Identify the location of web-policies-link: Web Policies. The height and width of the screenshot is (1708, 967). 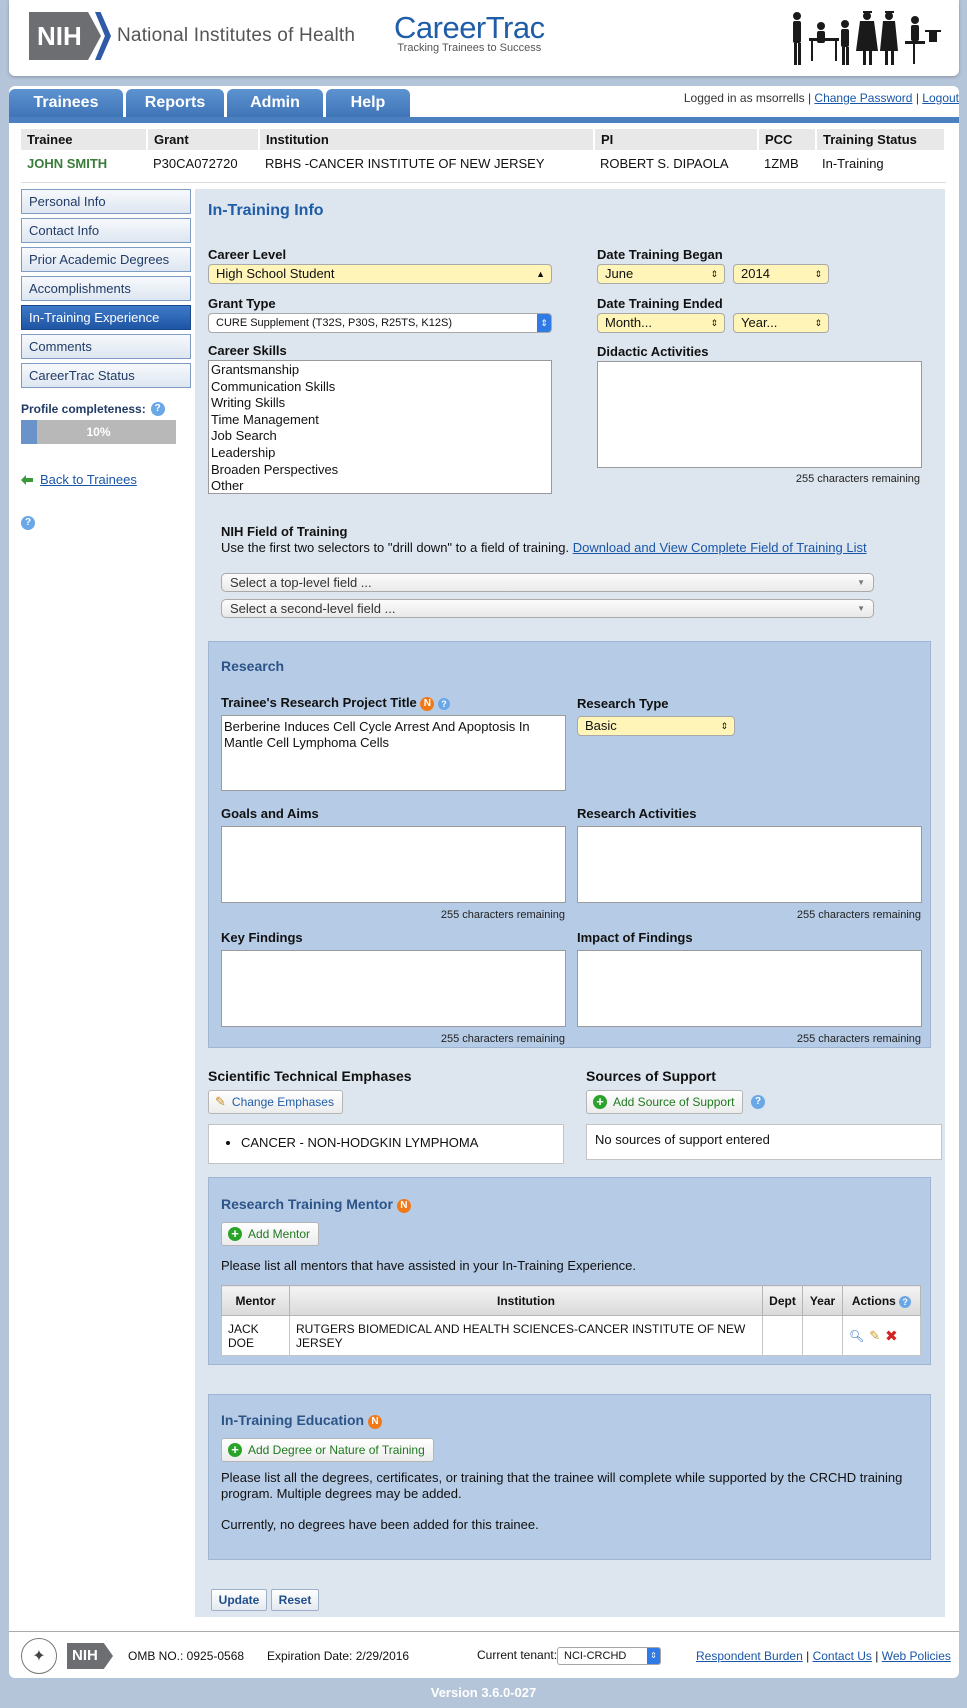
(916, 1656).